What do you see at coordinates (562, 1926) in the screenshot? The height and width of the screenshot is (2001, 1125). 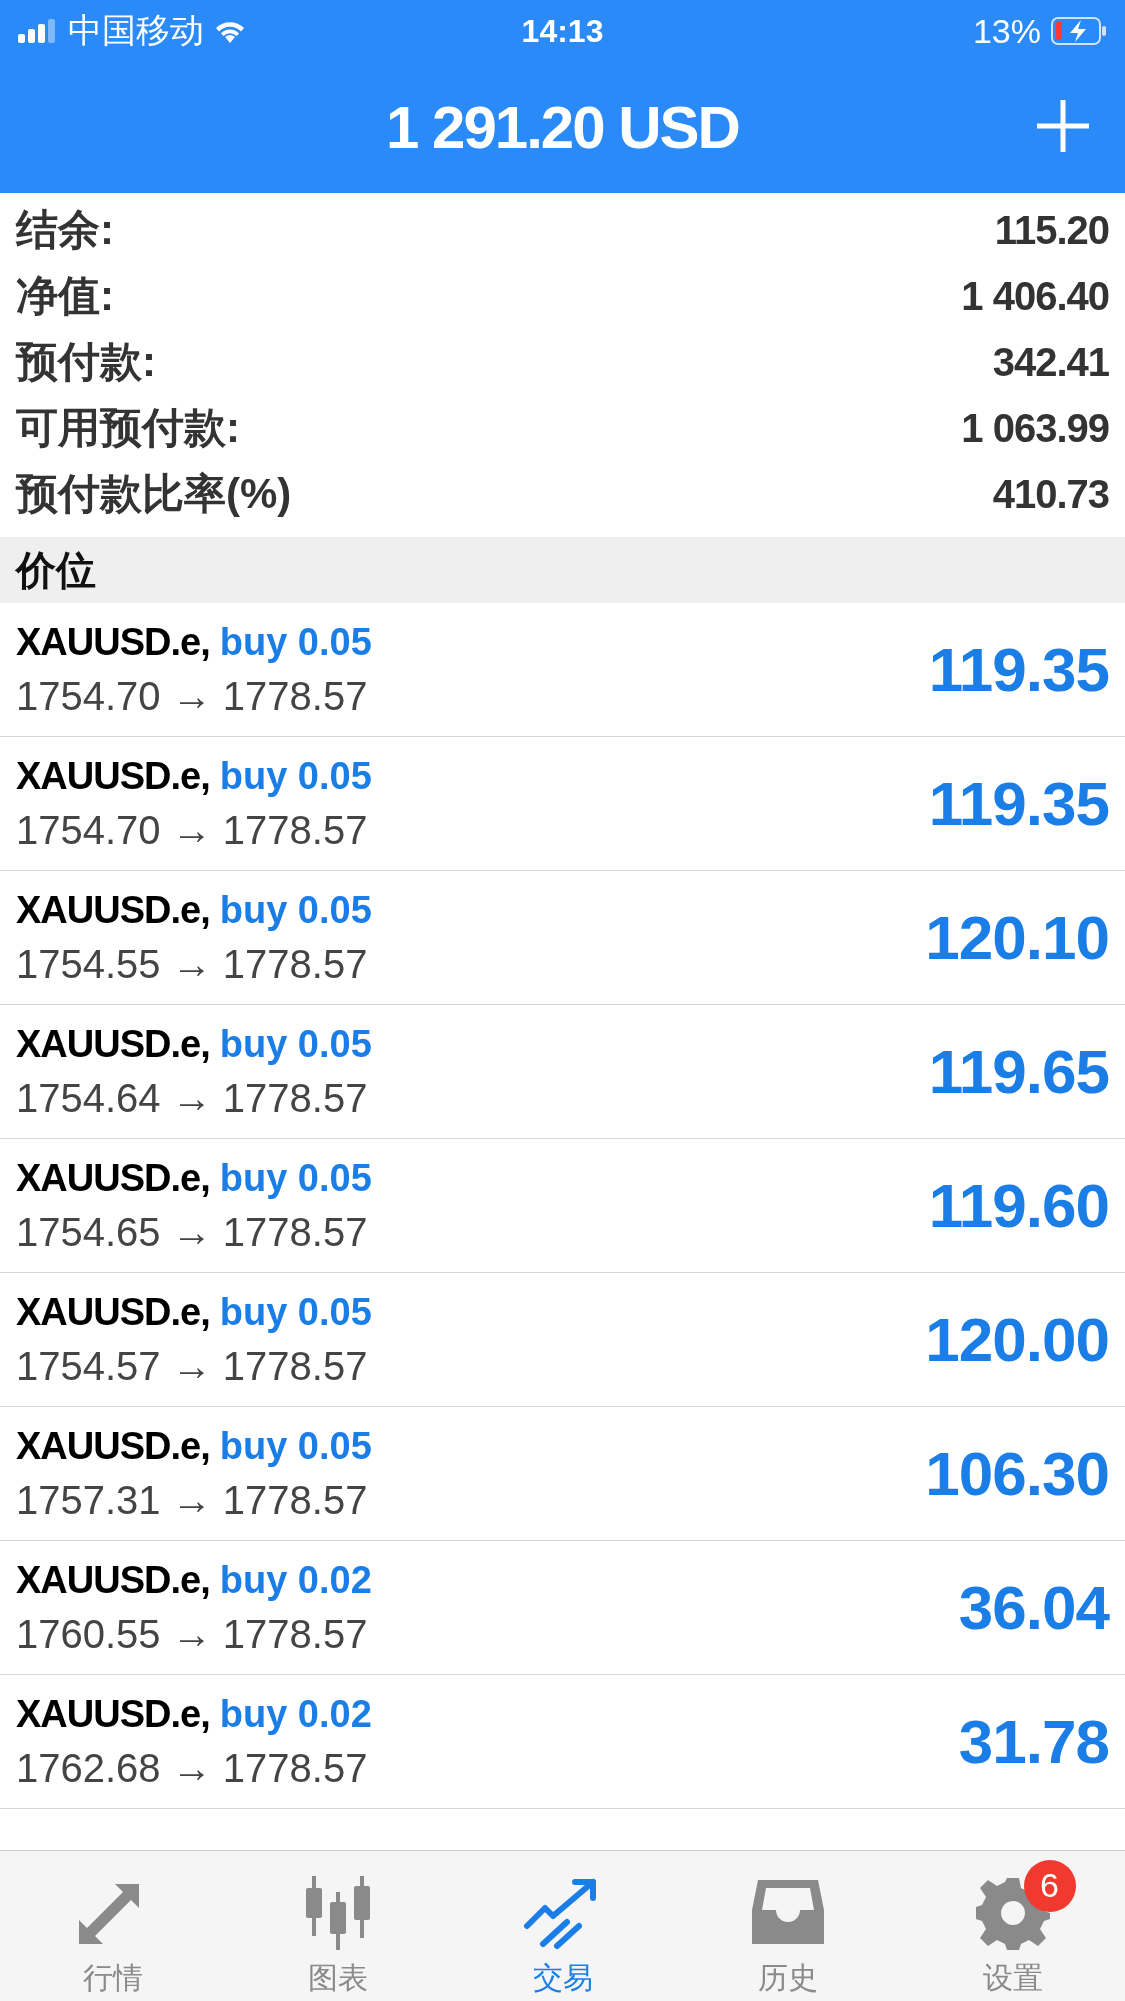 I see `tab-item: 交易` at bounding box center [562, 1926].